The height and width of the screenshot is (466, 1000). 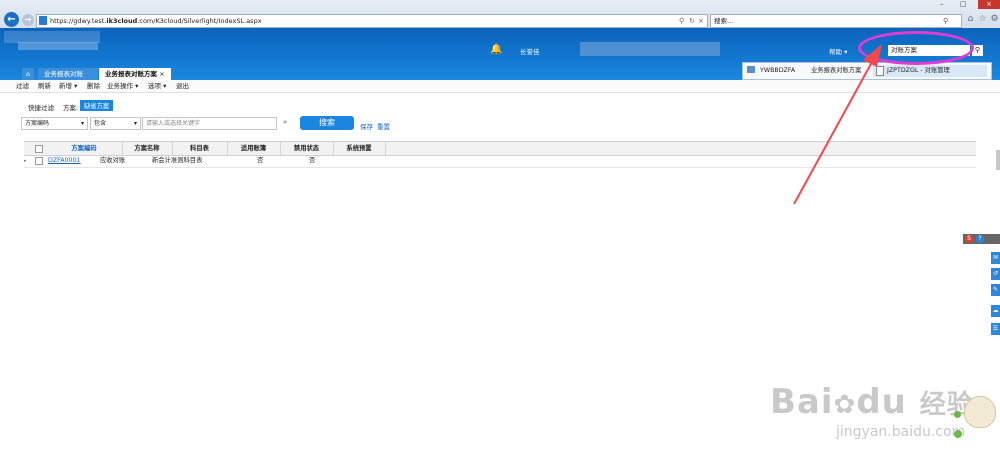 I want to click on search-button: 搜索, so click(x=327, y=123).